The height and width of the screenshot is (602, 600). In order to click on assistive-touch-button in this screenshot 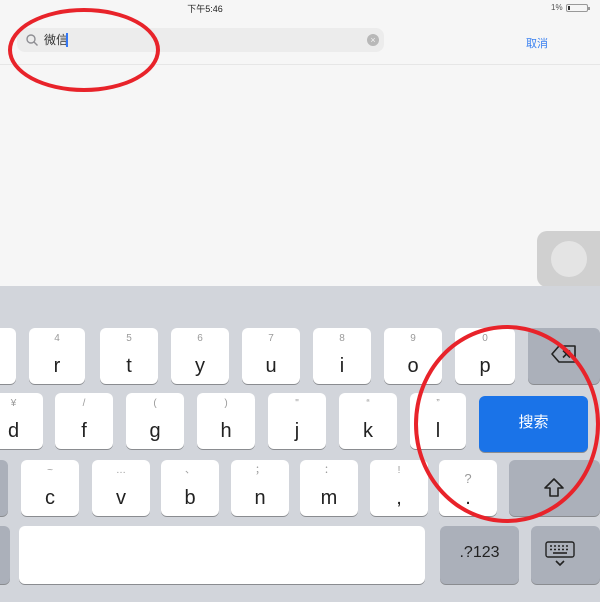, I will do `click(568, 259)`.